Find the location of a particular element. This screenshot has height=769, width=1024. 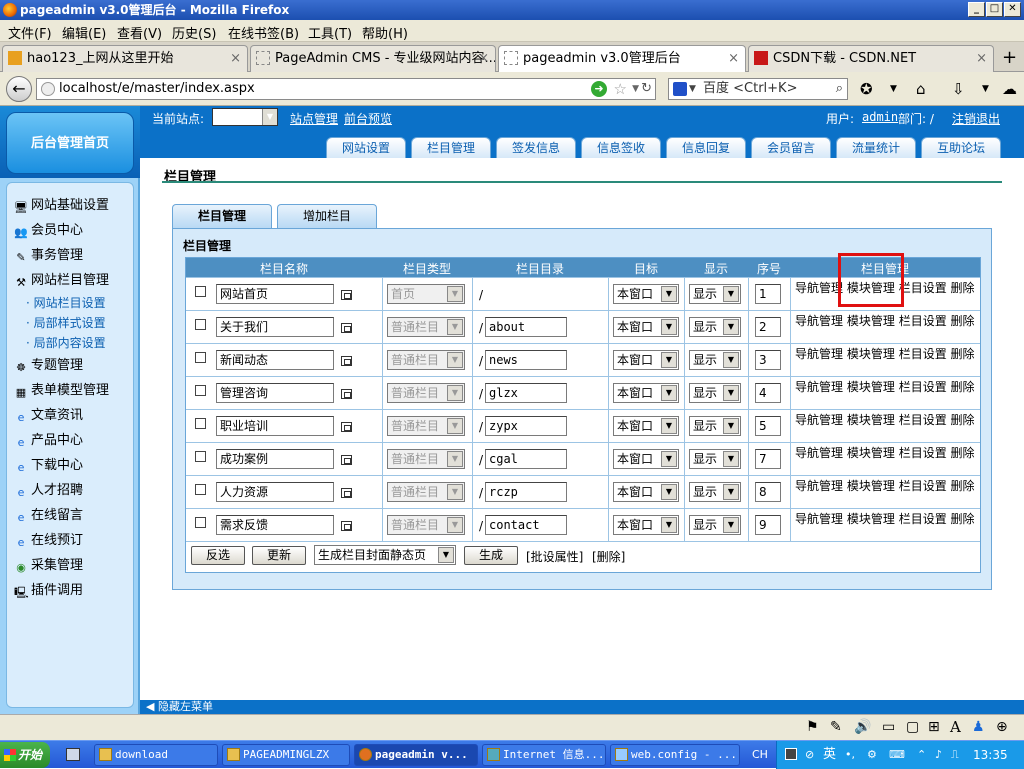

ime-off-icon: ⊘ is located at coordinates (809, 755).